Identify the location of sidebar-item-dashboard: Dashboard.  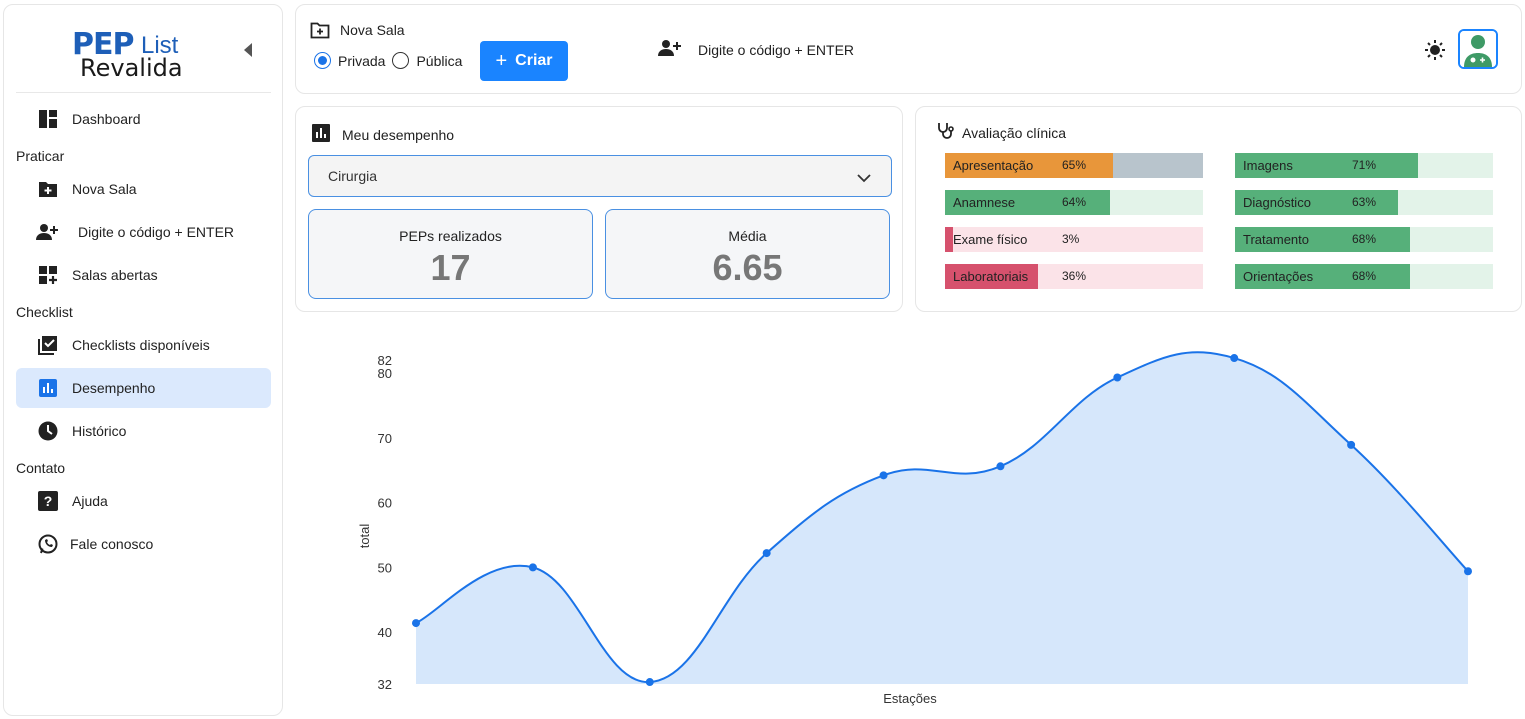
(143, 119).